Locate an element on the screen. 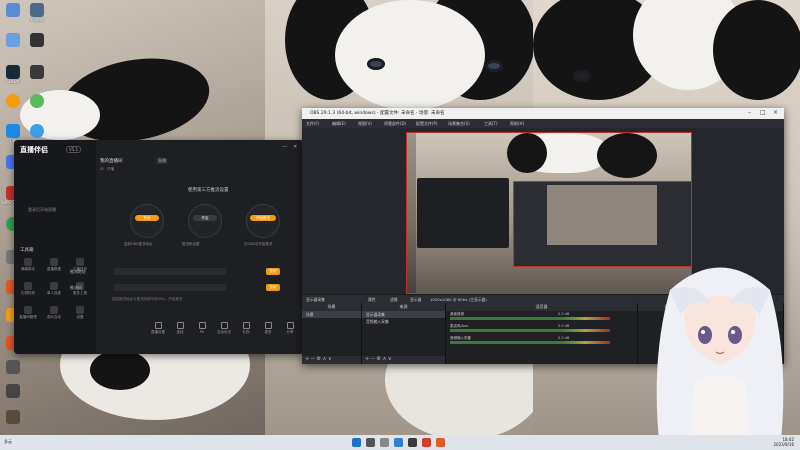 The width and height of the screenshot is (800, 450). menu-scene-collection: 场景集合(S) is located at coordinates (459, 124).